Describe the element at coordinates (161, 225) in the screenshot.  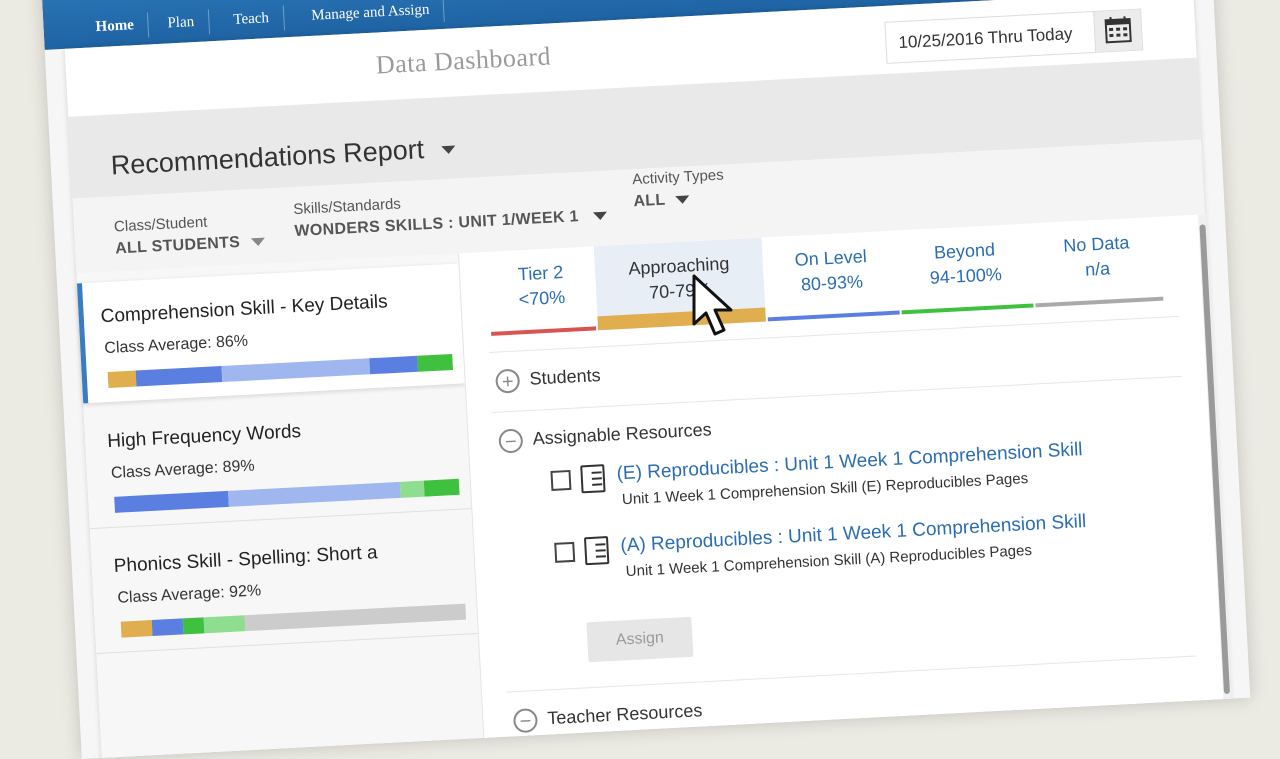
I see `class-student-label: Class/Student` at that location.